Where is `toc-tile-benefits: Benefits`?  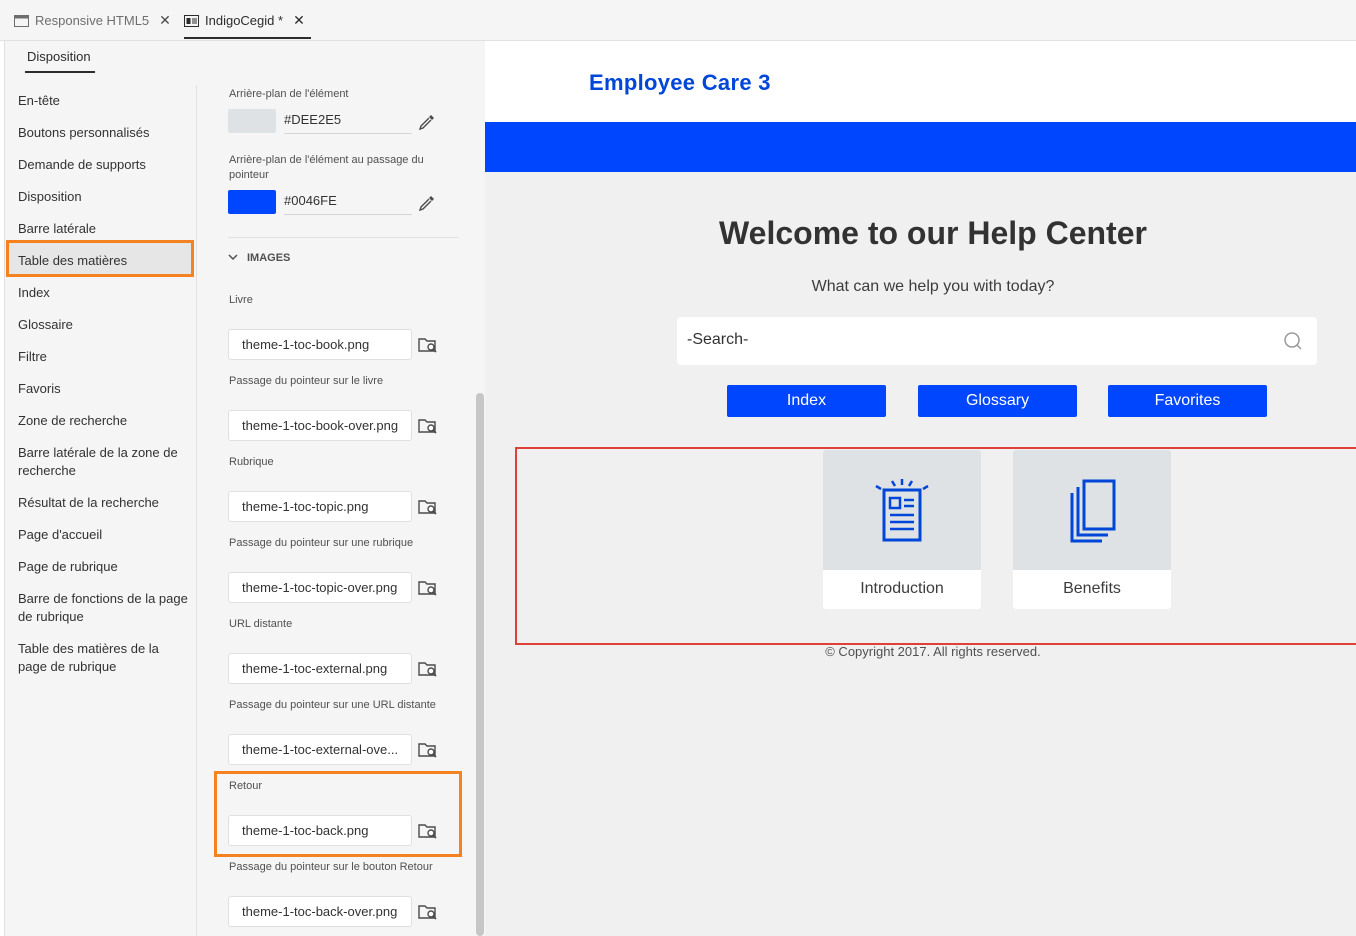 toc-tile-benefits: Benefits is located at coordinates (1092, 529).